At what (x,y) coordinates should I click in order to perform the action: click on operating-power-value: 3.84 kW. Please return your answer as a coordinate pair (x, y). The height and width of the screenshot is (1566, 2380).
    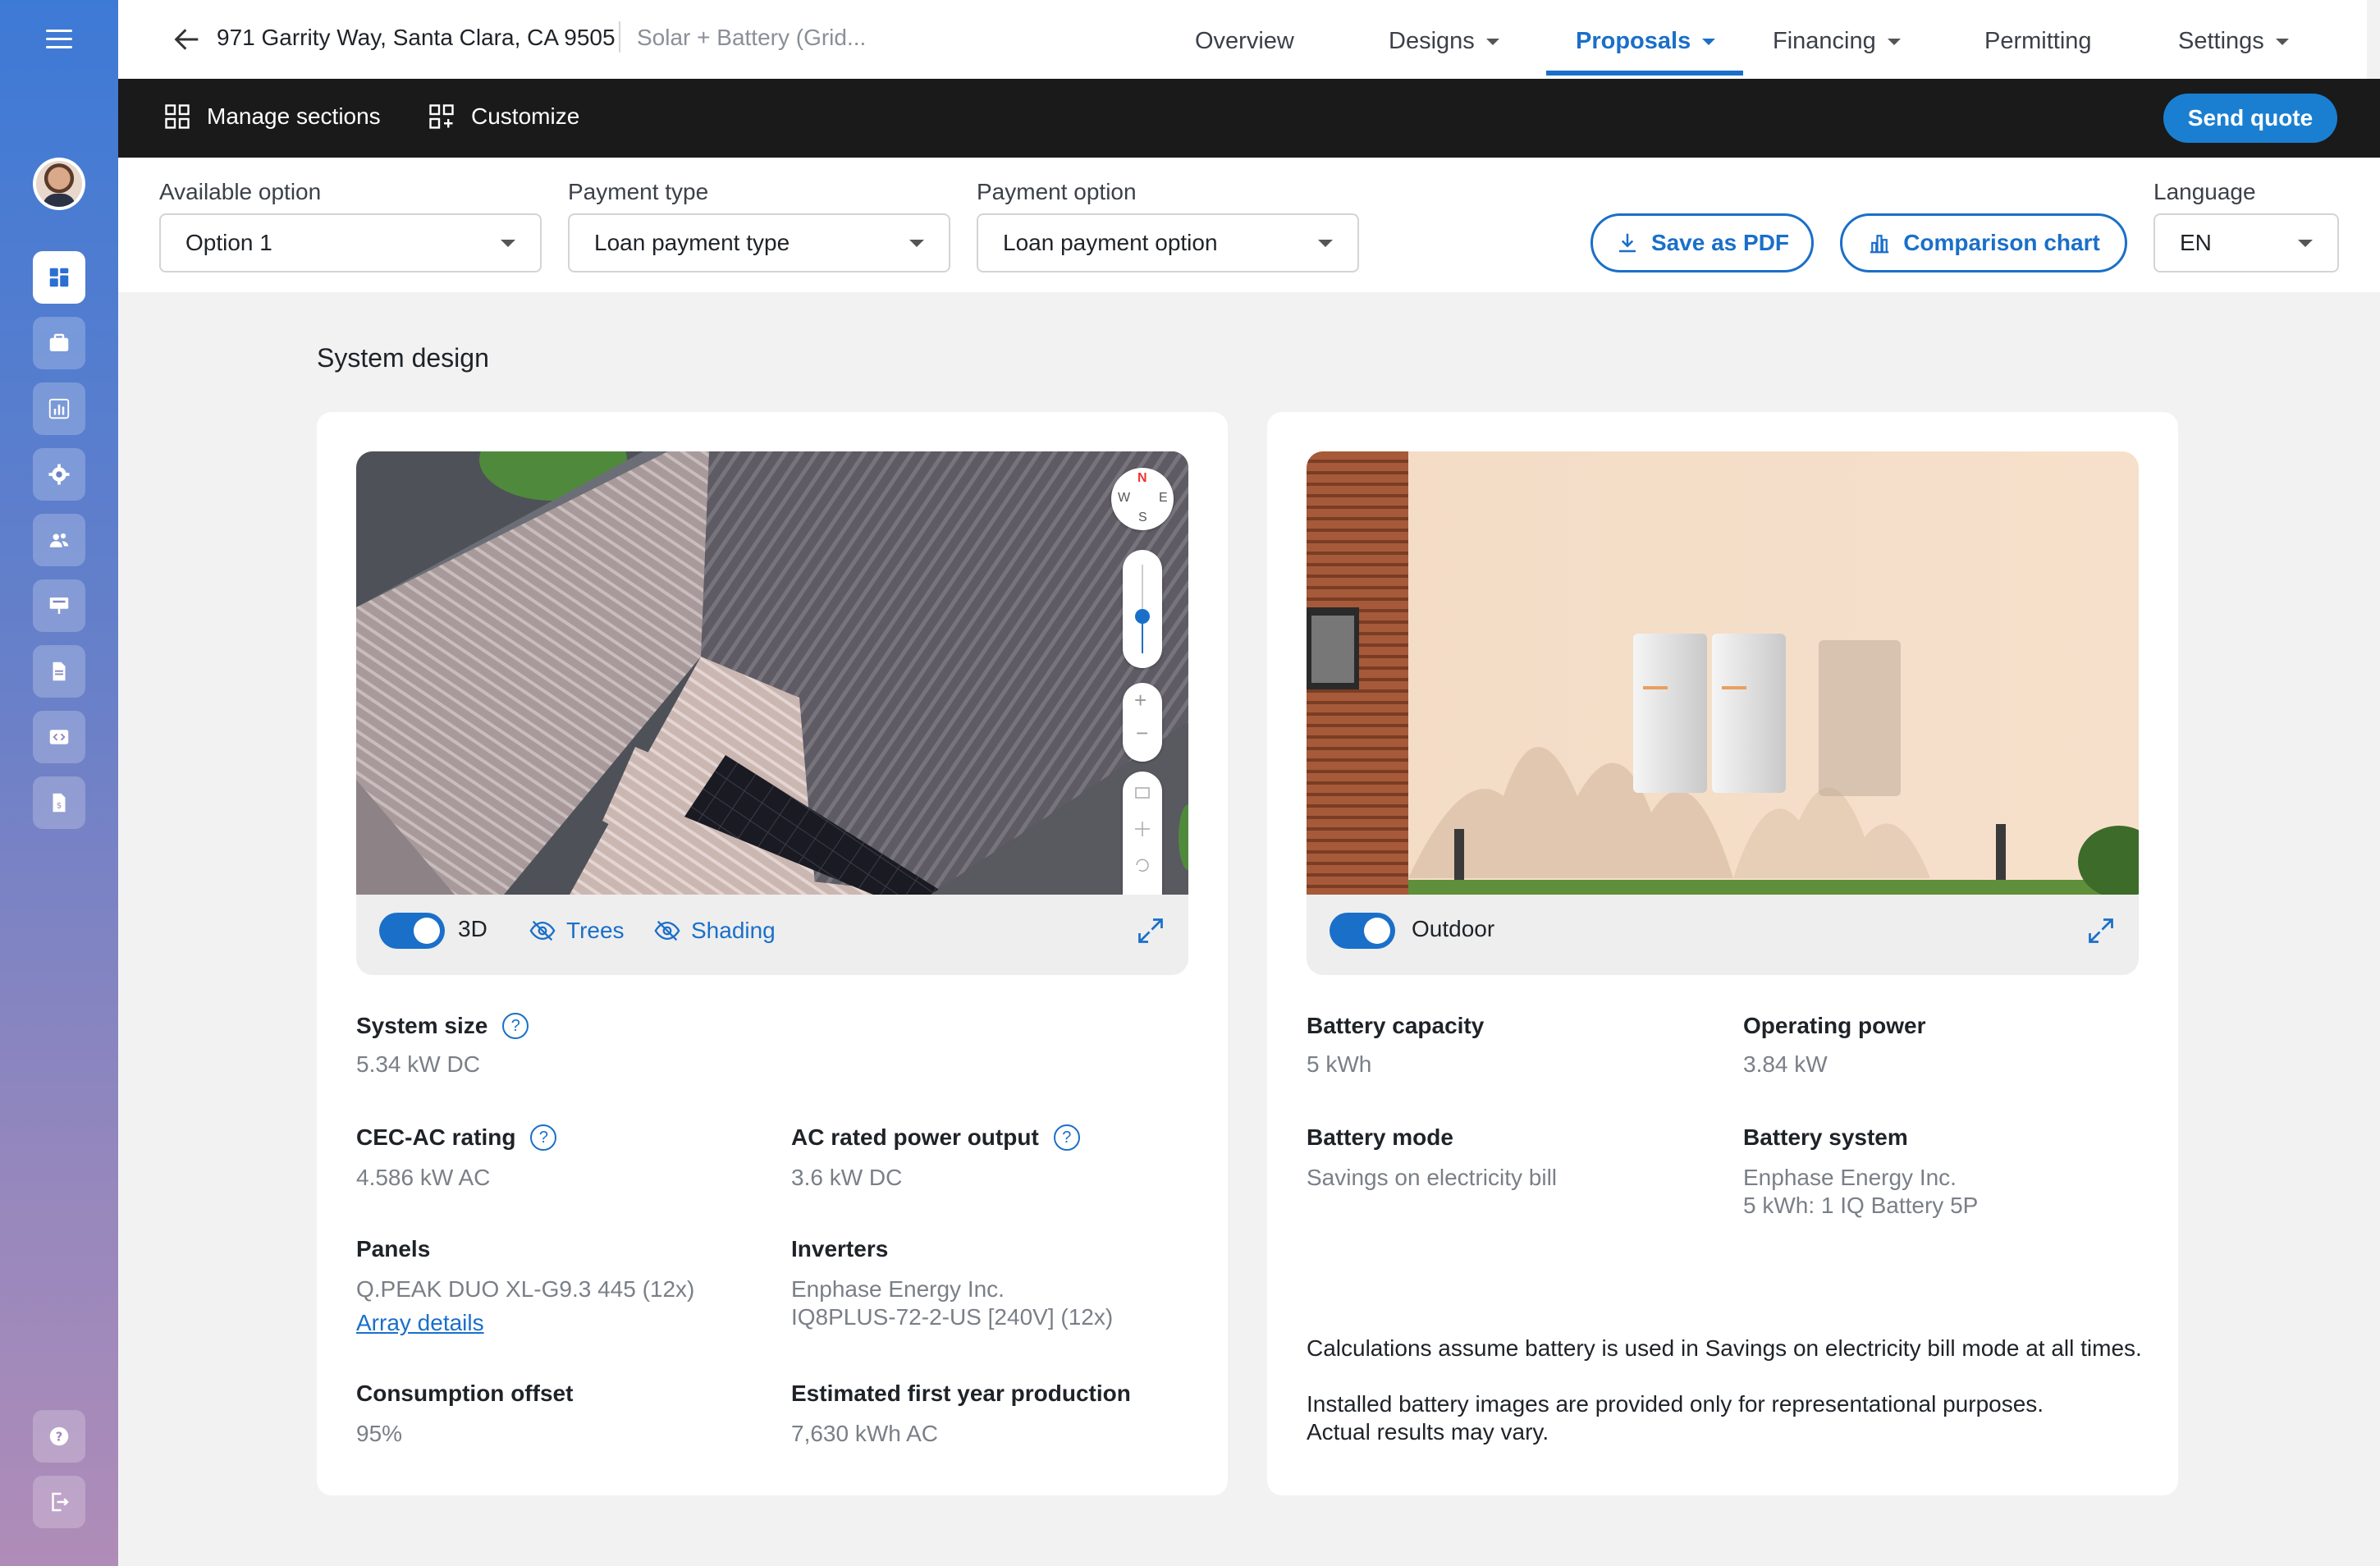
    Looking at the image, I should click on (1785, 1064).